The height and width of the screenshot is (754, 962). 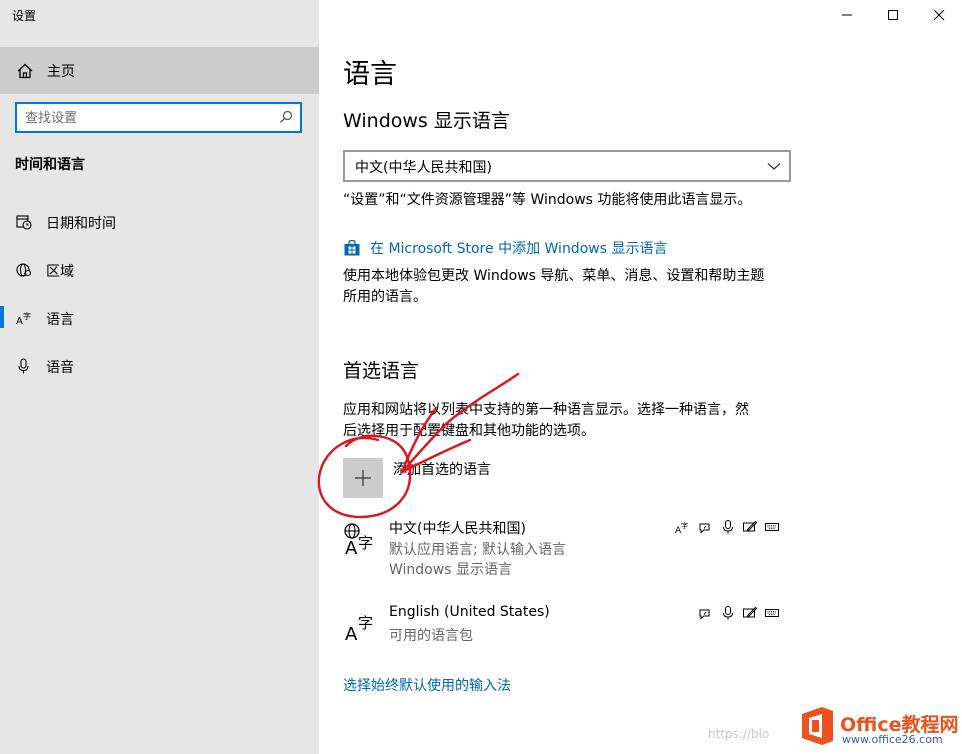 I want to click on language-status: Windows 显示语言, so click(x=450, y=569).